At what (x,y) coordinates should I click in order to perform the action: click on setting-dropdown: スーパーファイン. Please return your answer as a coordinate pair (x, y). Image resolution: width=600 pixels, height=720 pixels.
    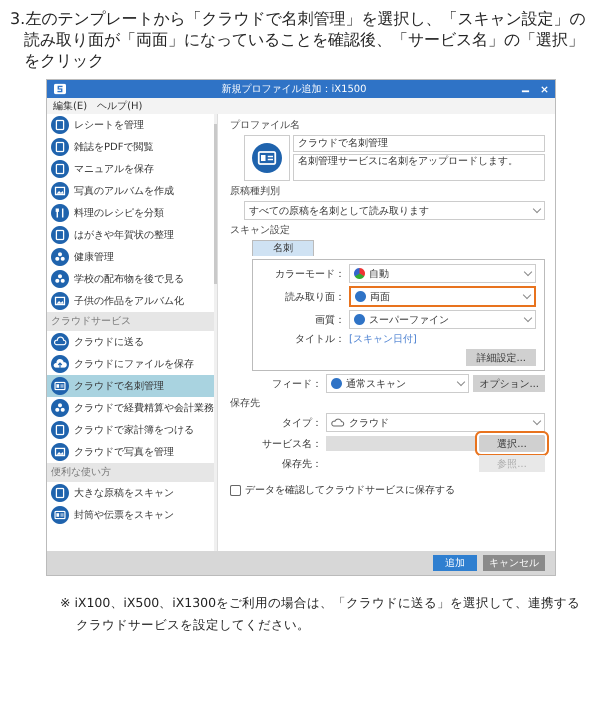
    Looking at the image, I should click on (442, 319).